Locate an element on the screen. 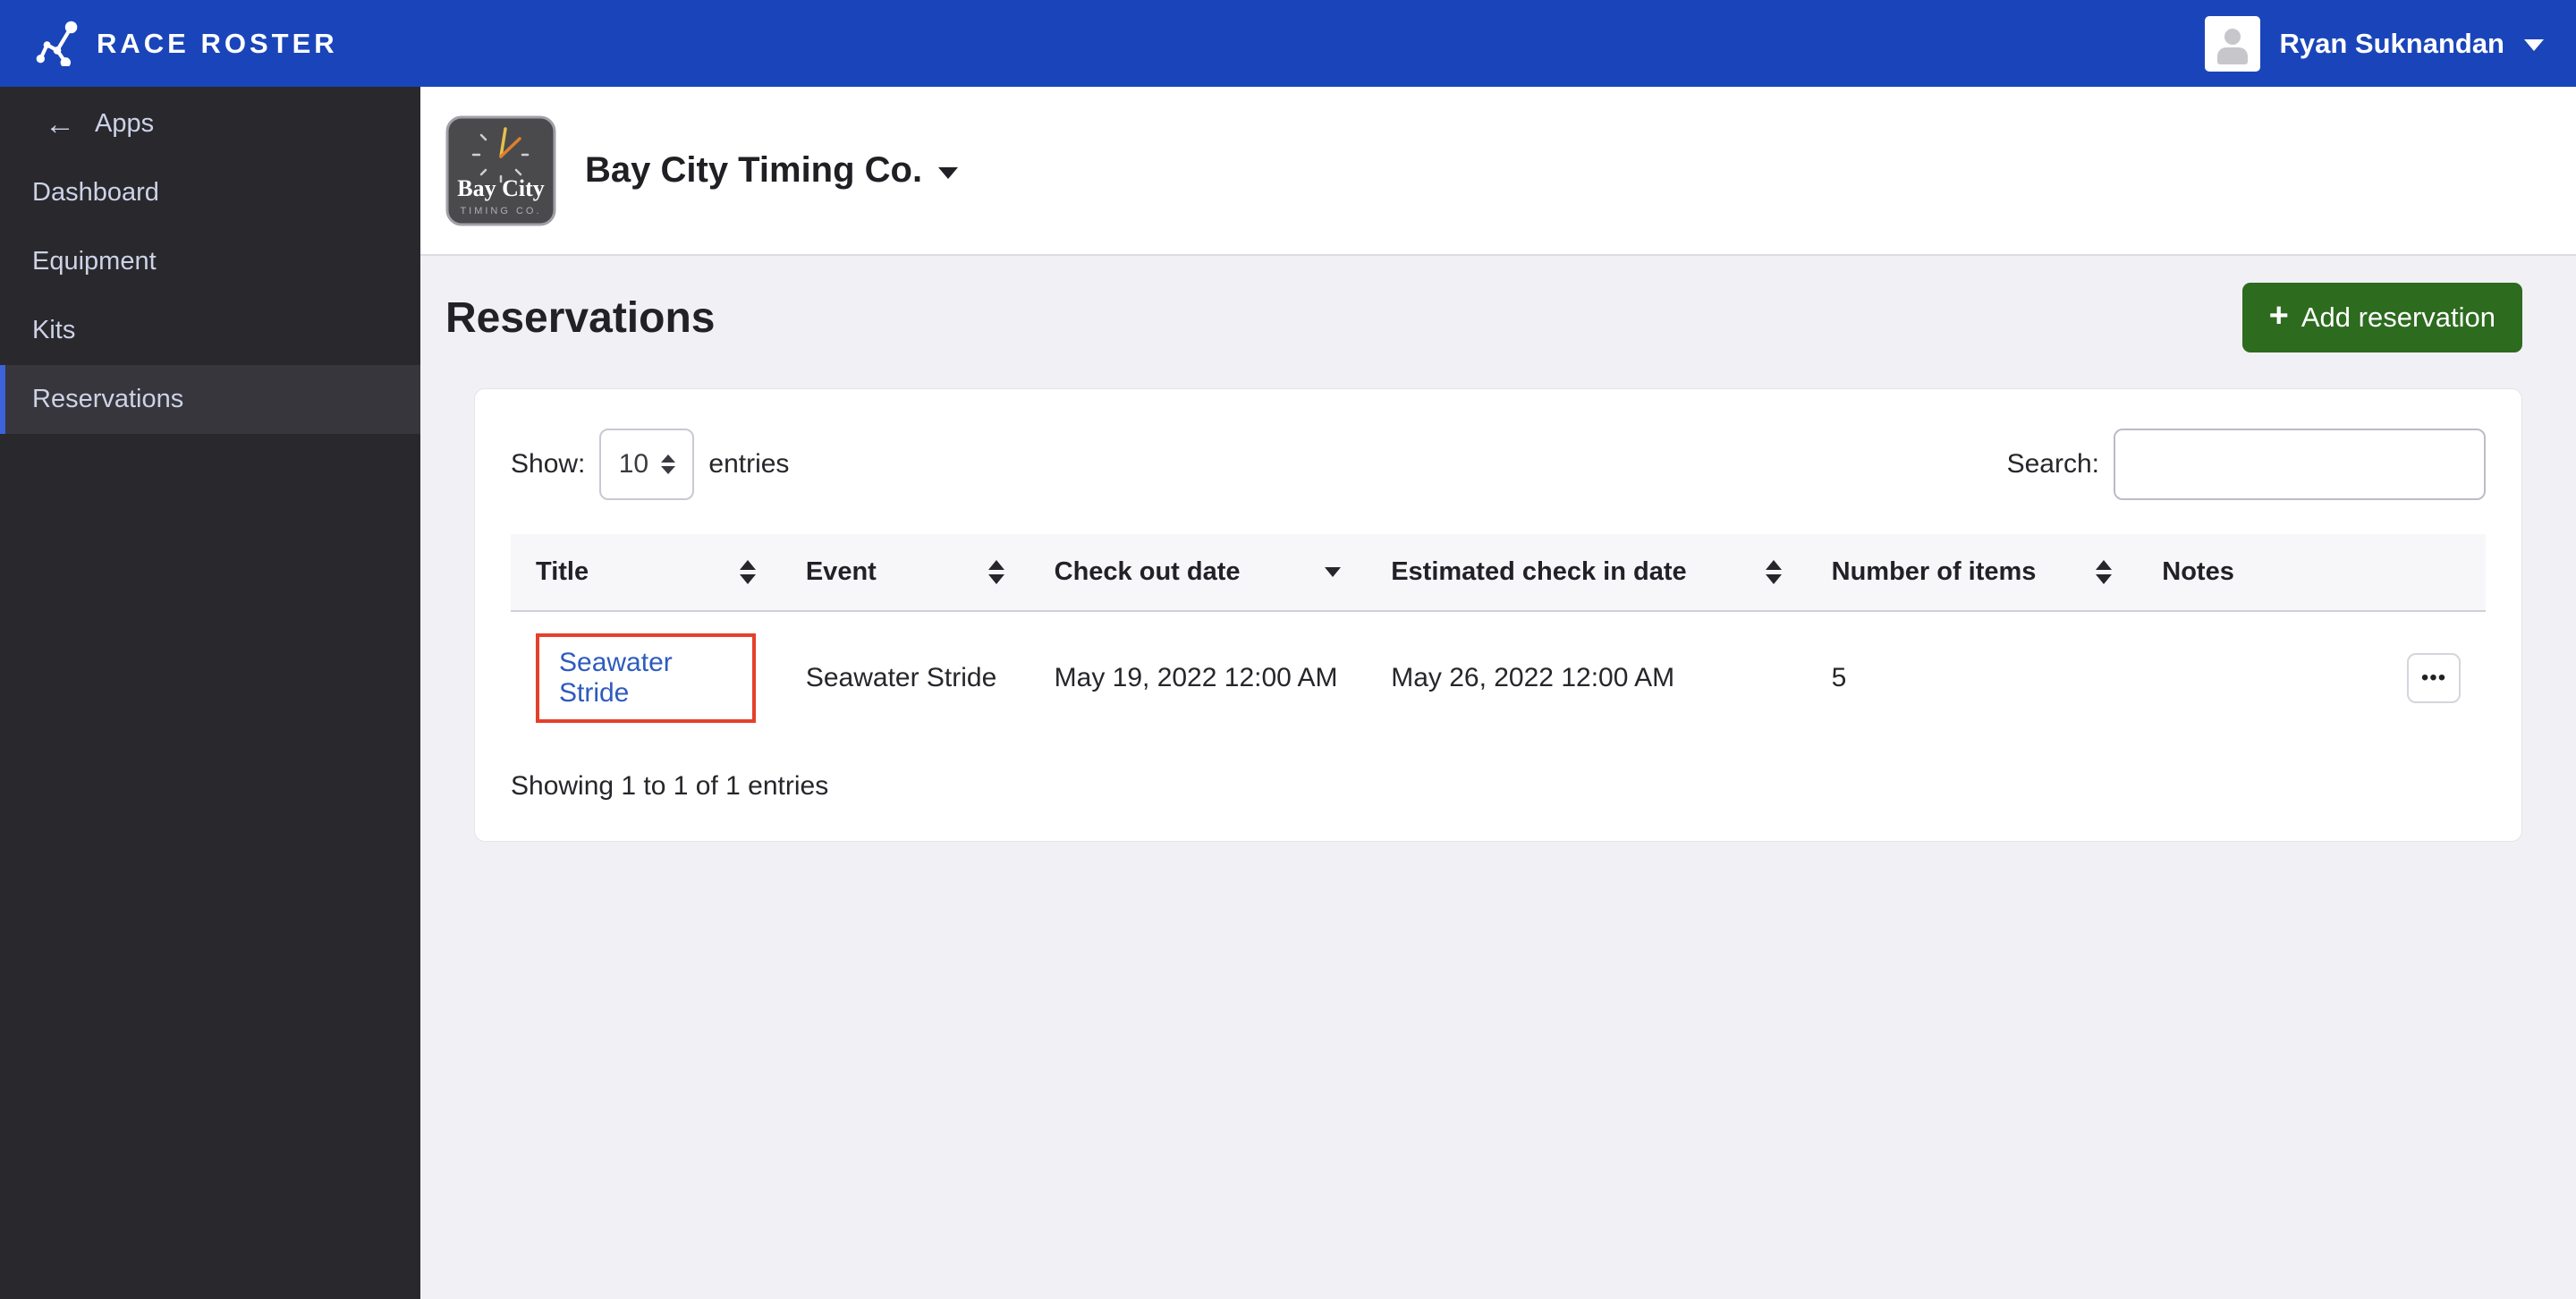  plus-icon: + is located at coordinates (2278, 316).